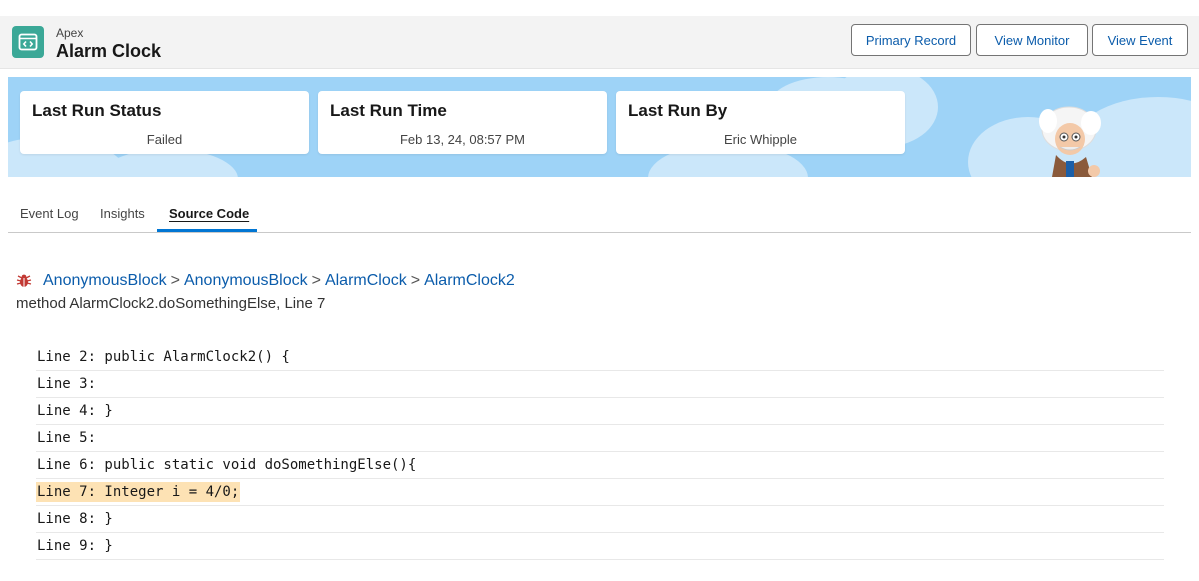 This screenshot has width=1199, height=581. What do you see at coordinates (67, 384) in the screenshot?
I see `code-line-text: Line 3:` at bounding box center [67, 384].